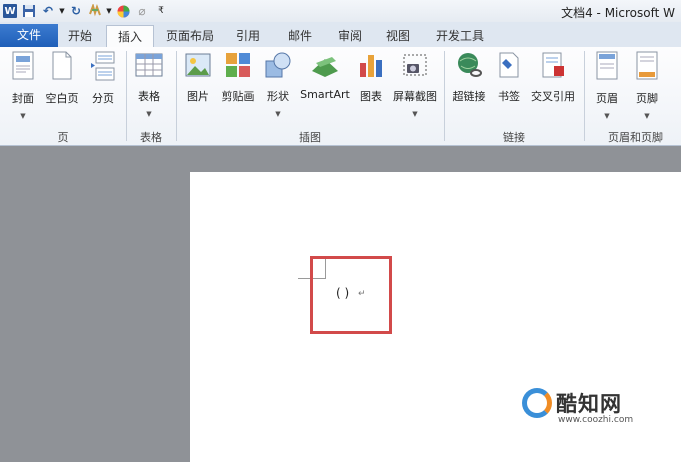  I want to click on smartart-icon, so click(325, 66).